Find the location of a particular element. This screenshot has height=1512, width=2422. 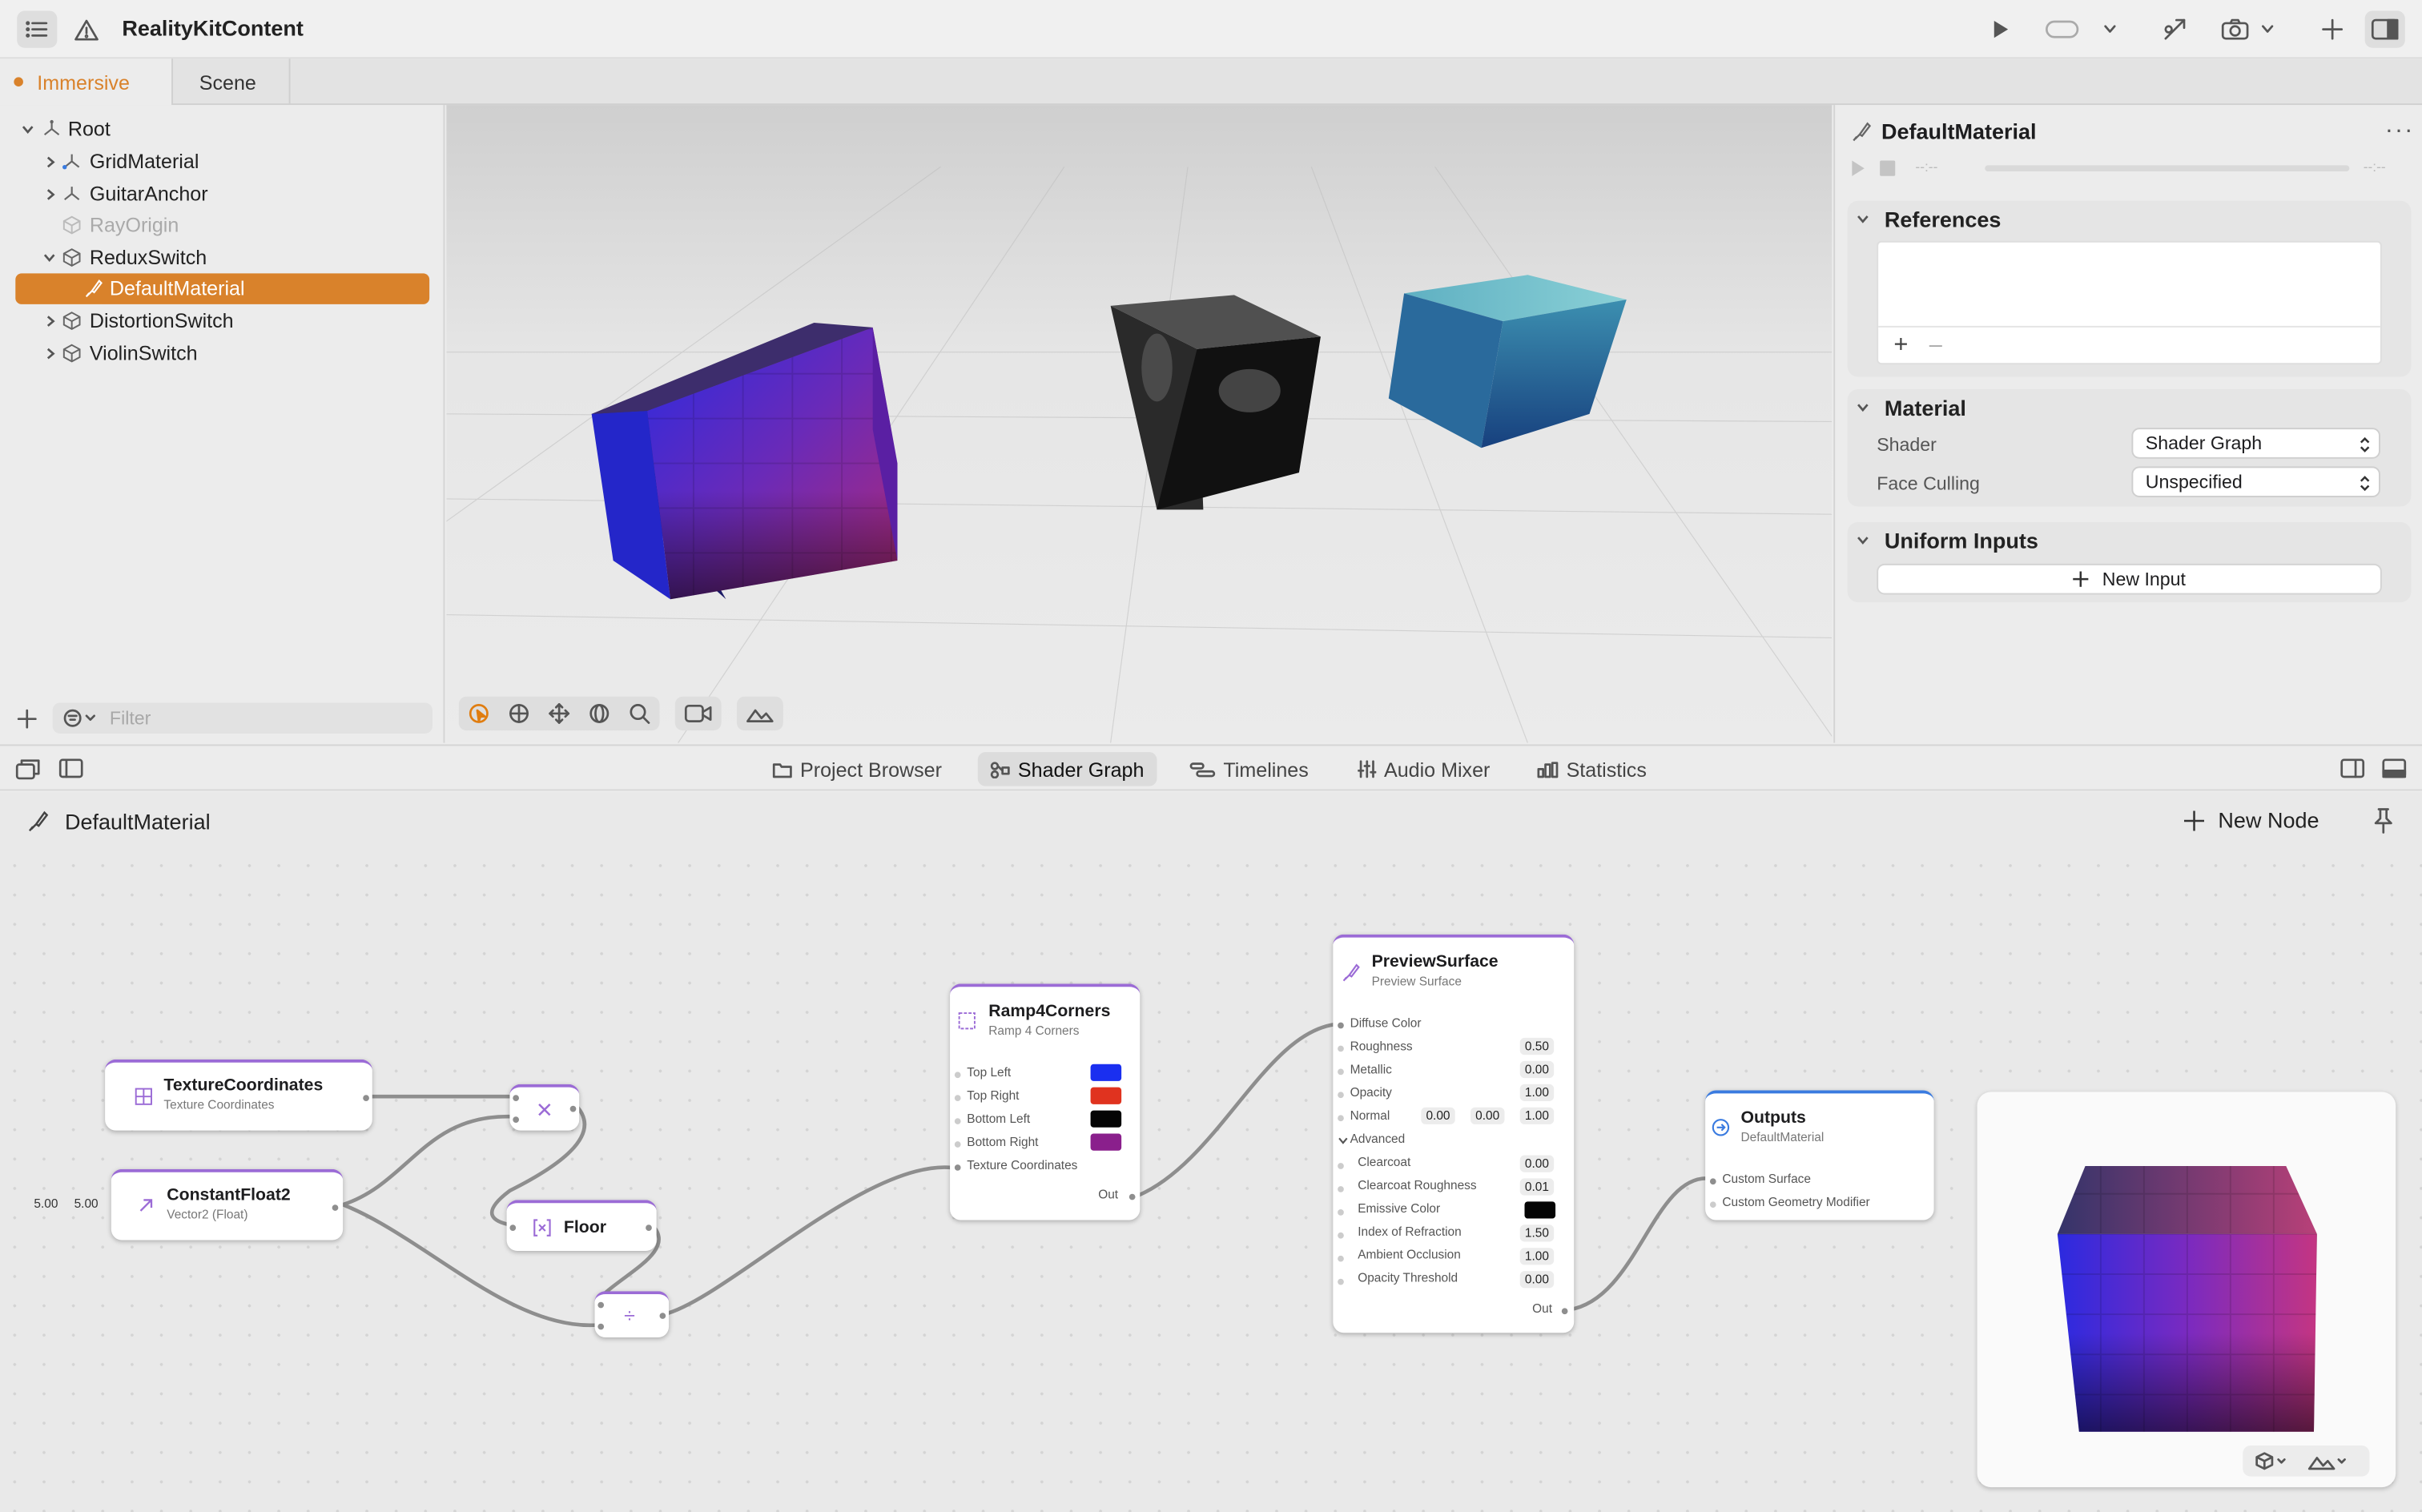

bottom-panel-icon is located at coordinates (2395, 768).